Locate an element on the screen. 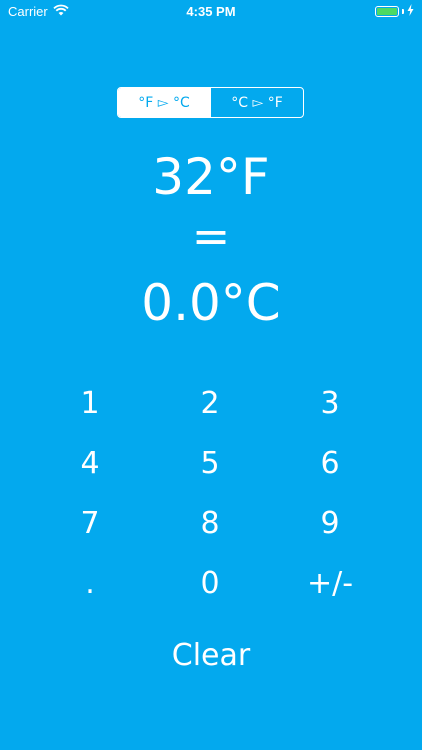 The height and width of the screenshot is (750, 422). key-2: 2 is located at coordinates (210, 403).